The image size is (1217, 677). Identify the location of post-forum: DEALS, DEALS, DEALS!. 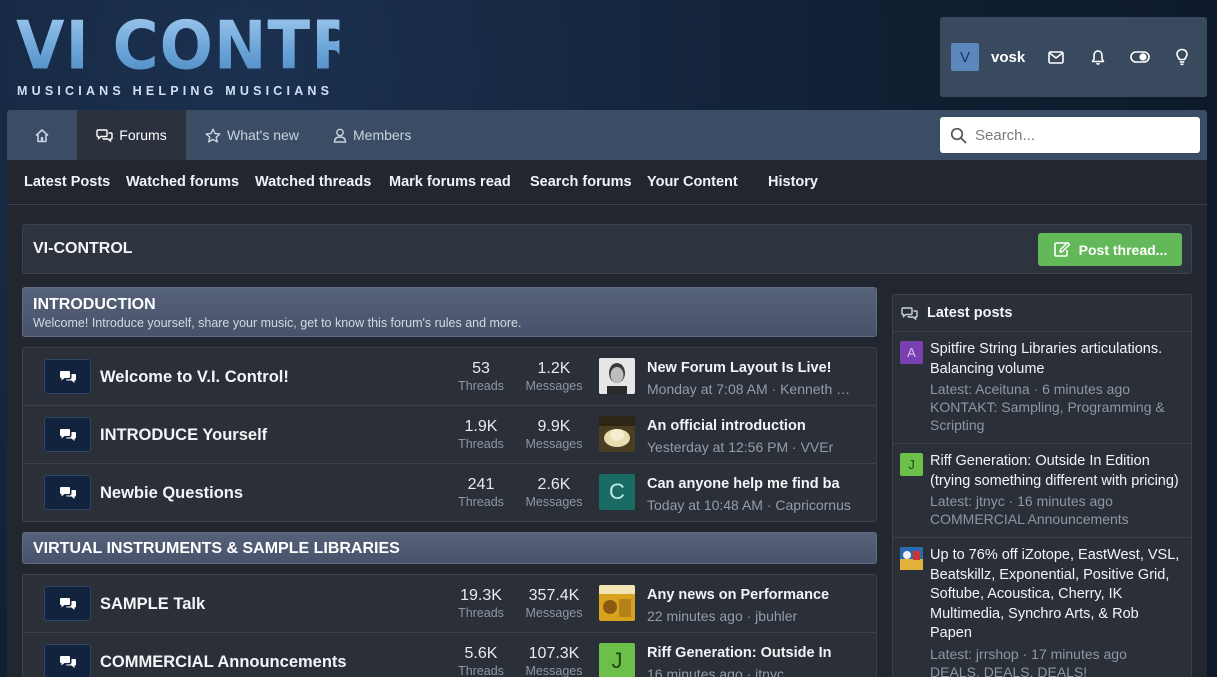
(1056, 670).